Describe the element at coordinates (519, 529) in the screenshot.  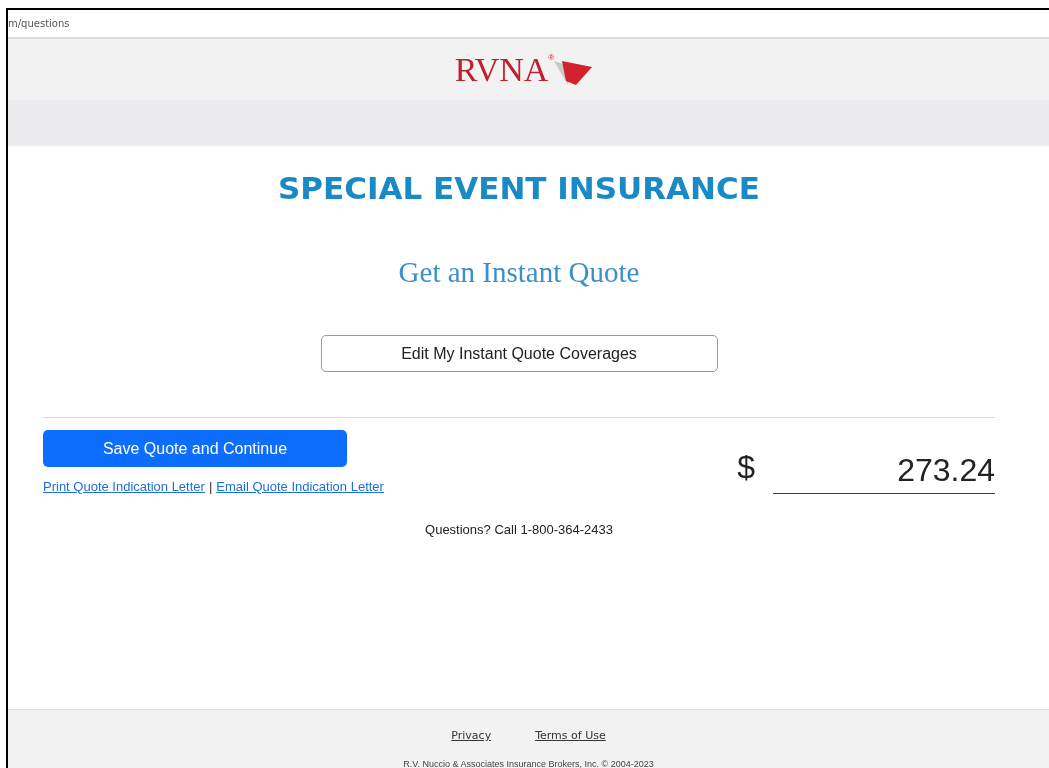
I see `contact-text: Questions? Call 1-800-364-2433` at that location.